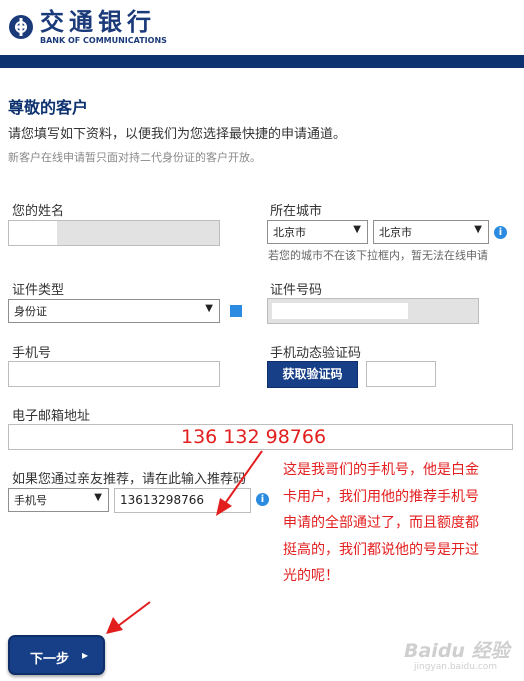 This screenshot has width=524, height=681. Describe the element at coordinates (456, 667) in the screenshot. I see `watermark-url: jingyan.baidu.com` at that location.